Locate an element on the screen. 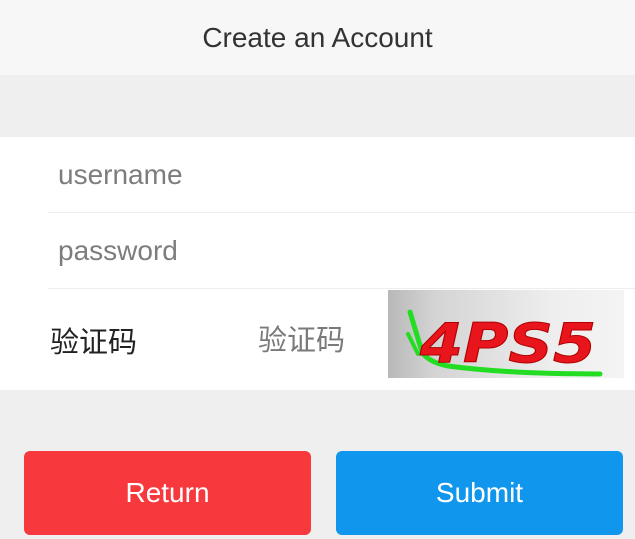  username-row is located at coordinates (341, 175).